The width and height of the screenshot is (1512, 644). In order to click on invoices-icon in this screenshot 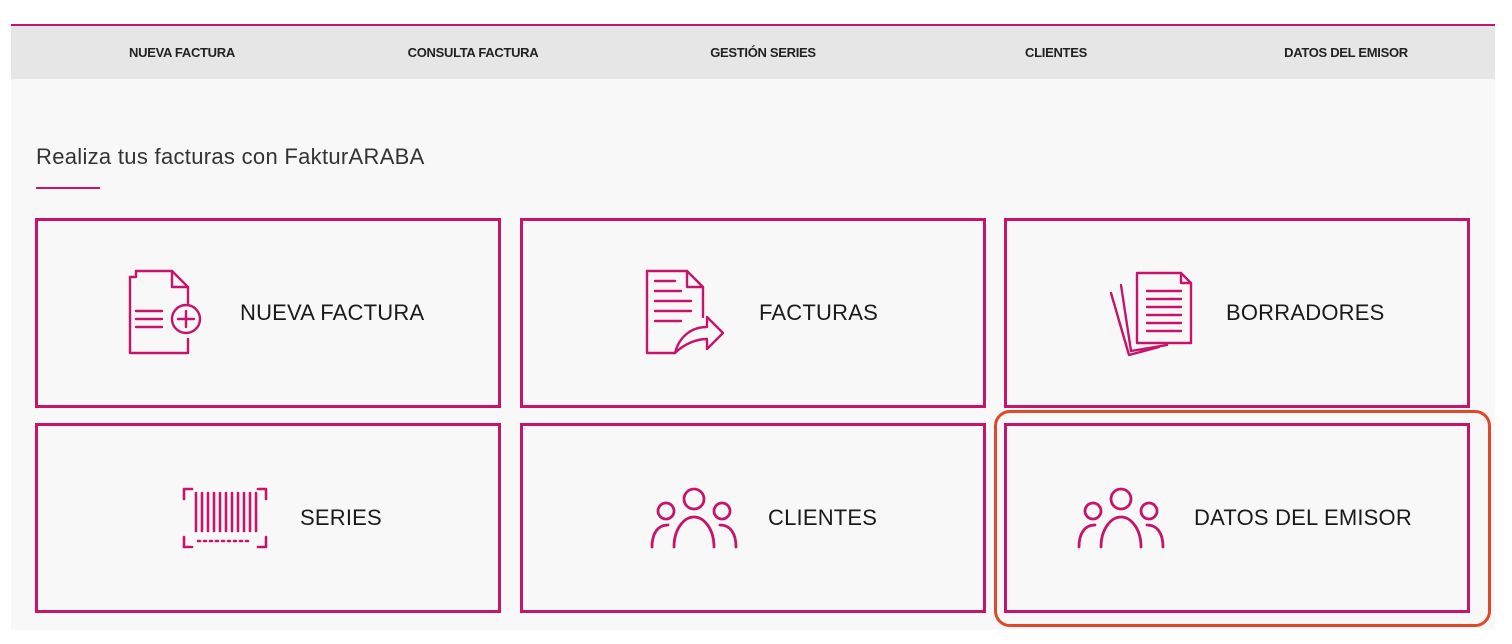, I will do `click(684, 313)`.